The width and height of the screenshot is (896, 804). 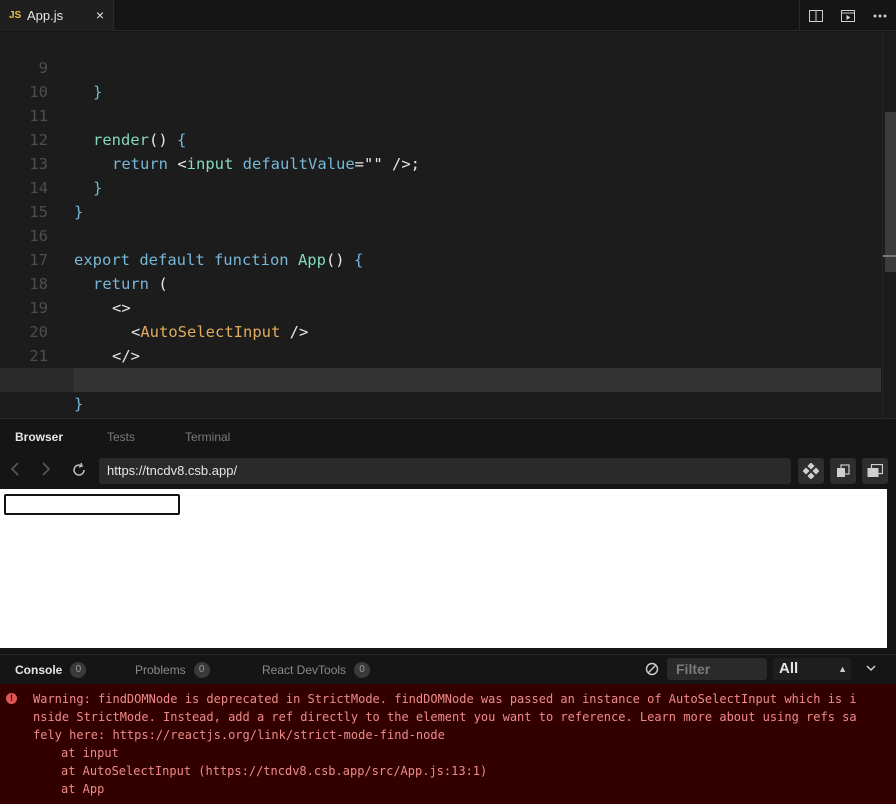 What do you see at coordinates (440, 198) in the screenshot?
I see `code-line: 15` at bounding box center [440, 198].